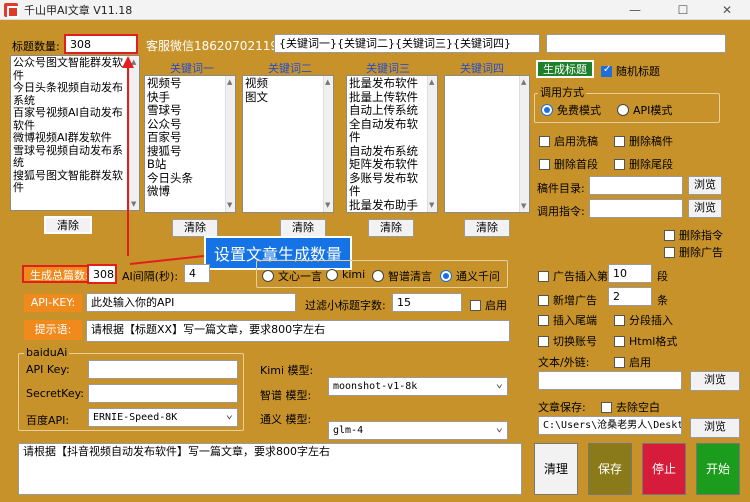  I want to click on baidu-group-label: baiduAi, so click(47, 352).